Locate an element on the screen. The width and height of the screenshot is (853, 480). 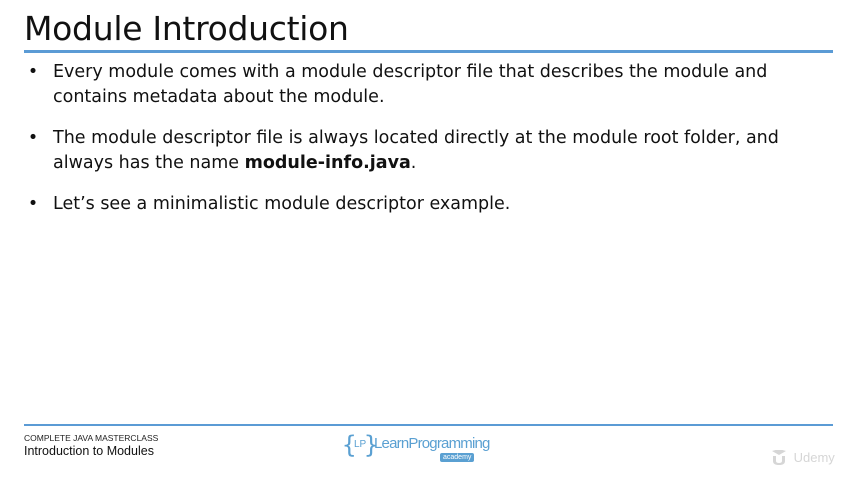
udemy-watermark: Udemy is located at coordinates (802, 459).